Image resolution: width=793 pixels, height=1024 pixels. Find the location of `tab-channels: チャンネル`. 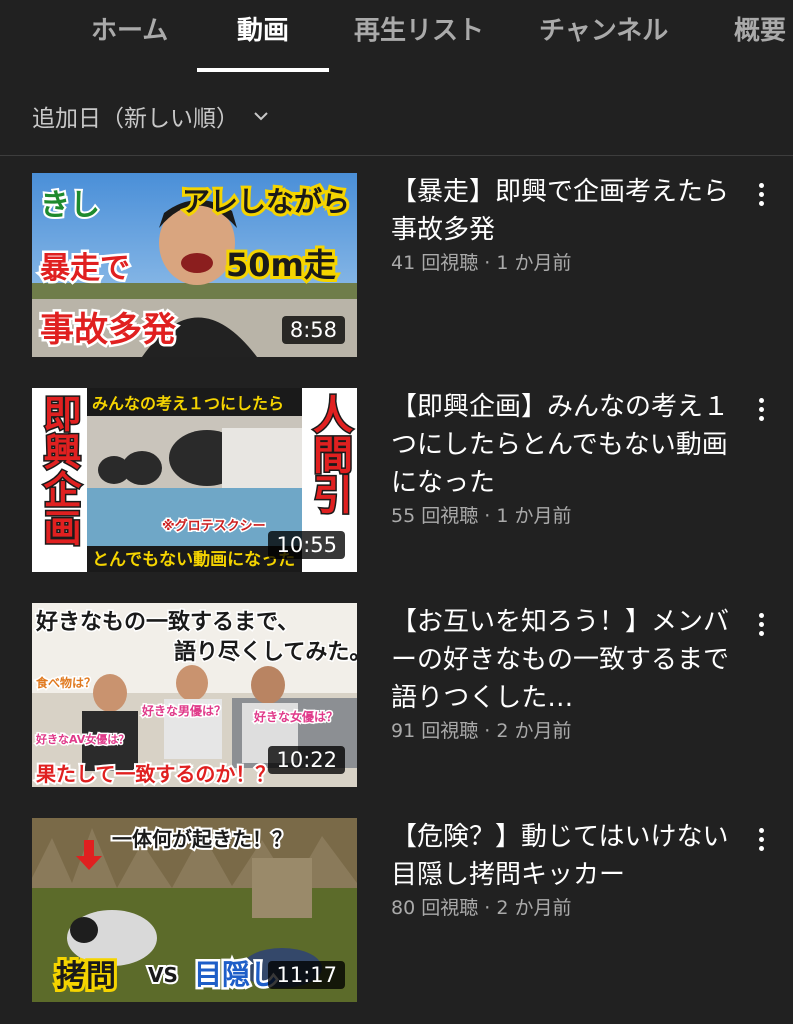

tab-channels: チャンネル is located at coordinates (603, 28).